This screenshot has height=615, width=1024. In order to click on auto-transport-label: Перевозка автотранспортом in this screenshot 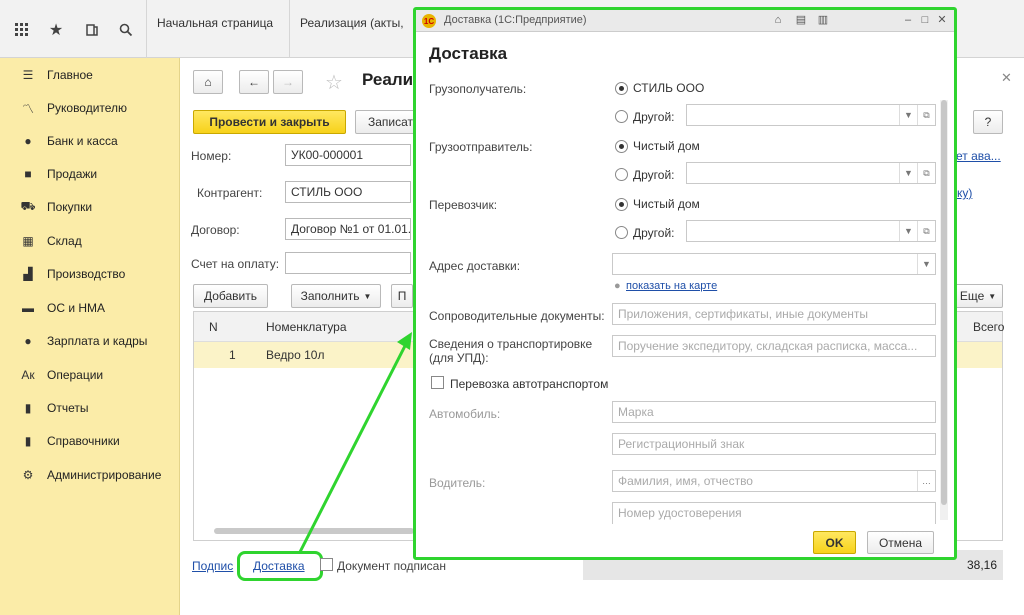, I will do `click(529, 384)`.